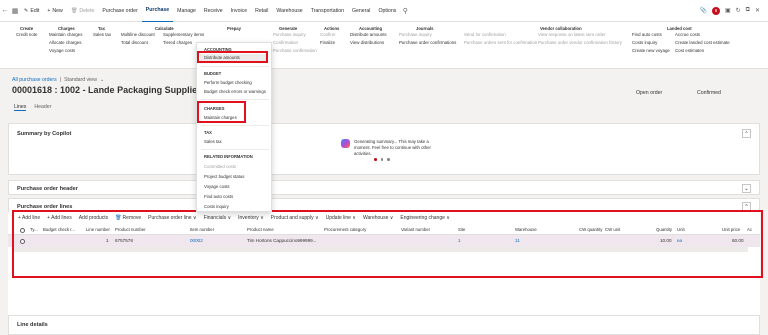  What do you see at coordinates (221, 112) in the screenshot?
I see `highlight-charges` at bounding box center [221, 112].